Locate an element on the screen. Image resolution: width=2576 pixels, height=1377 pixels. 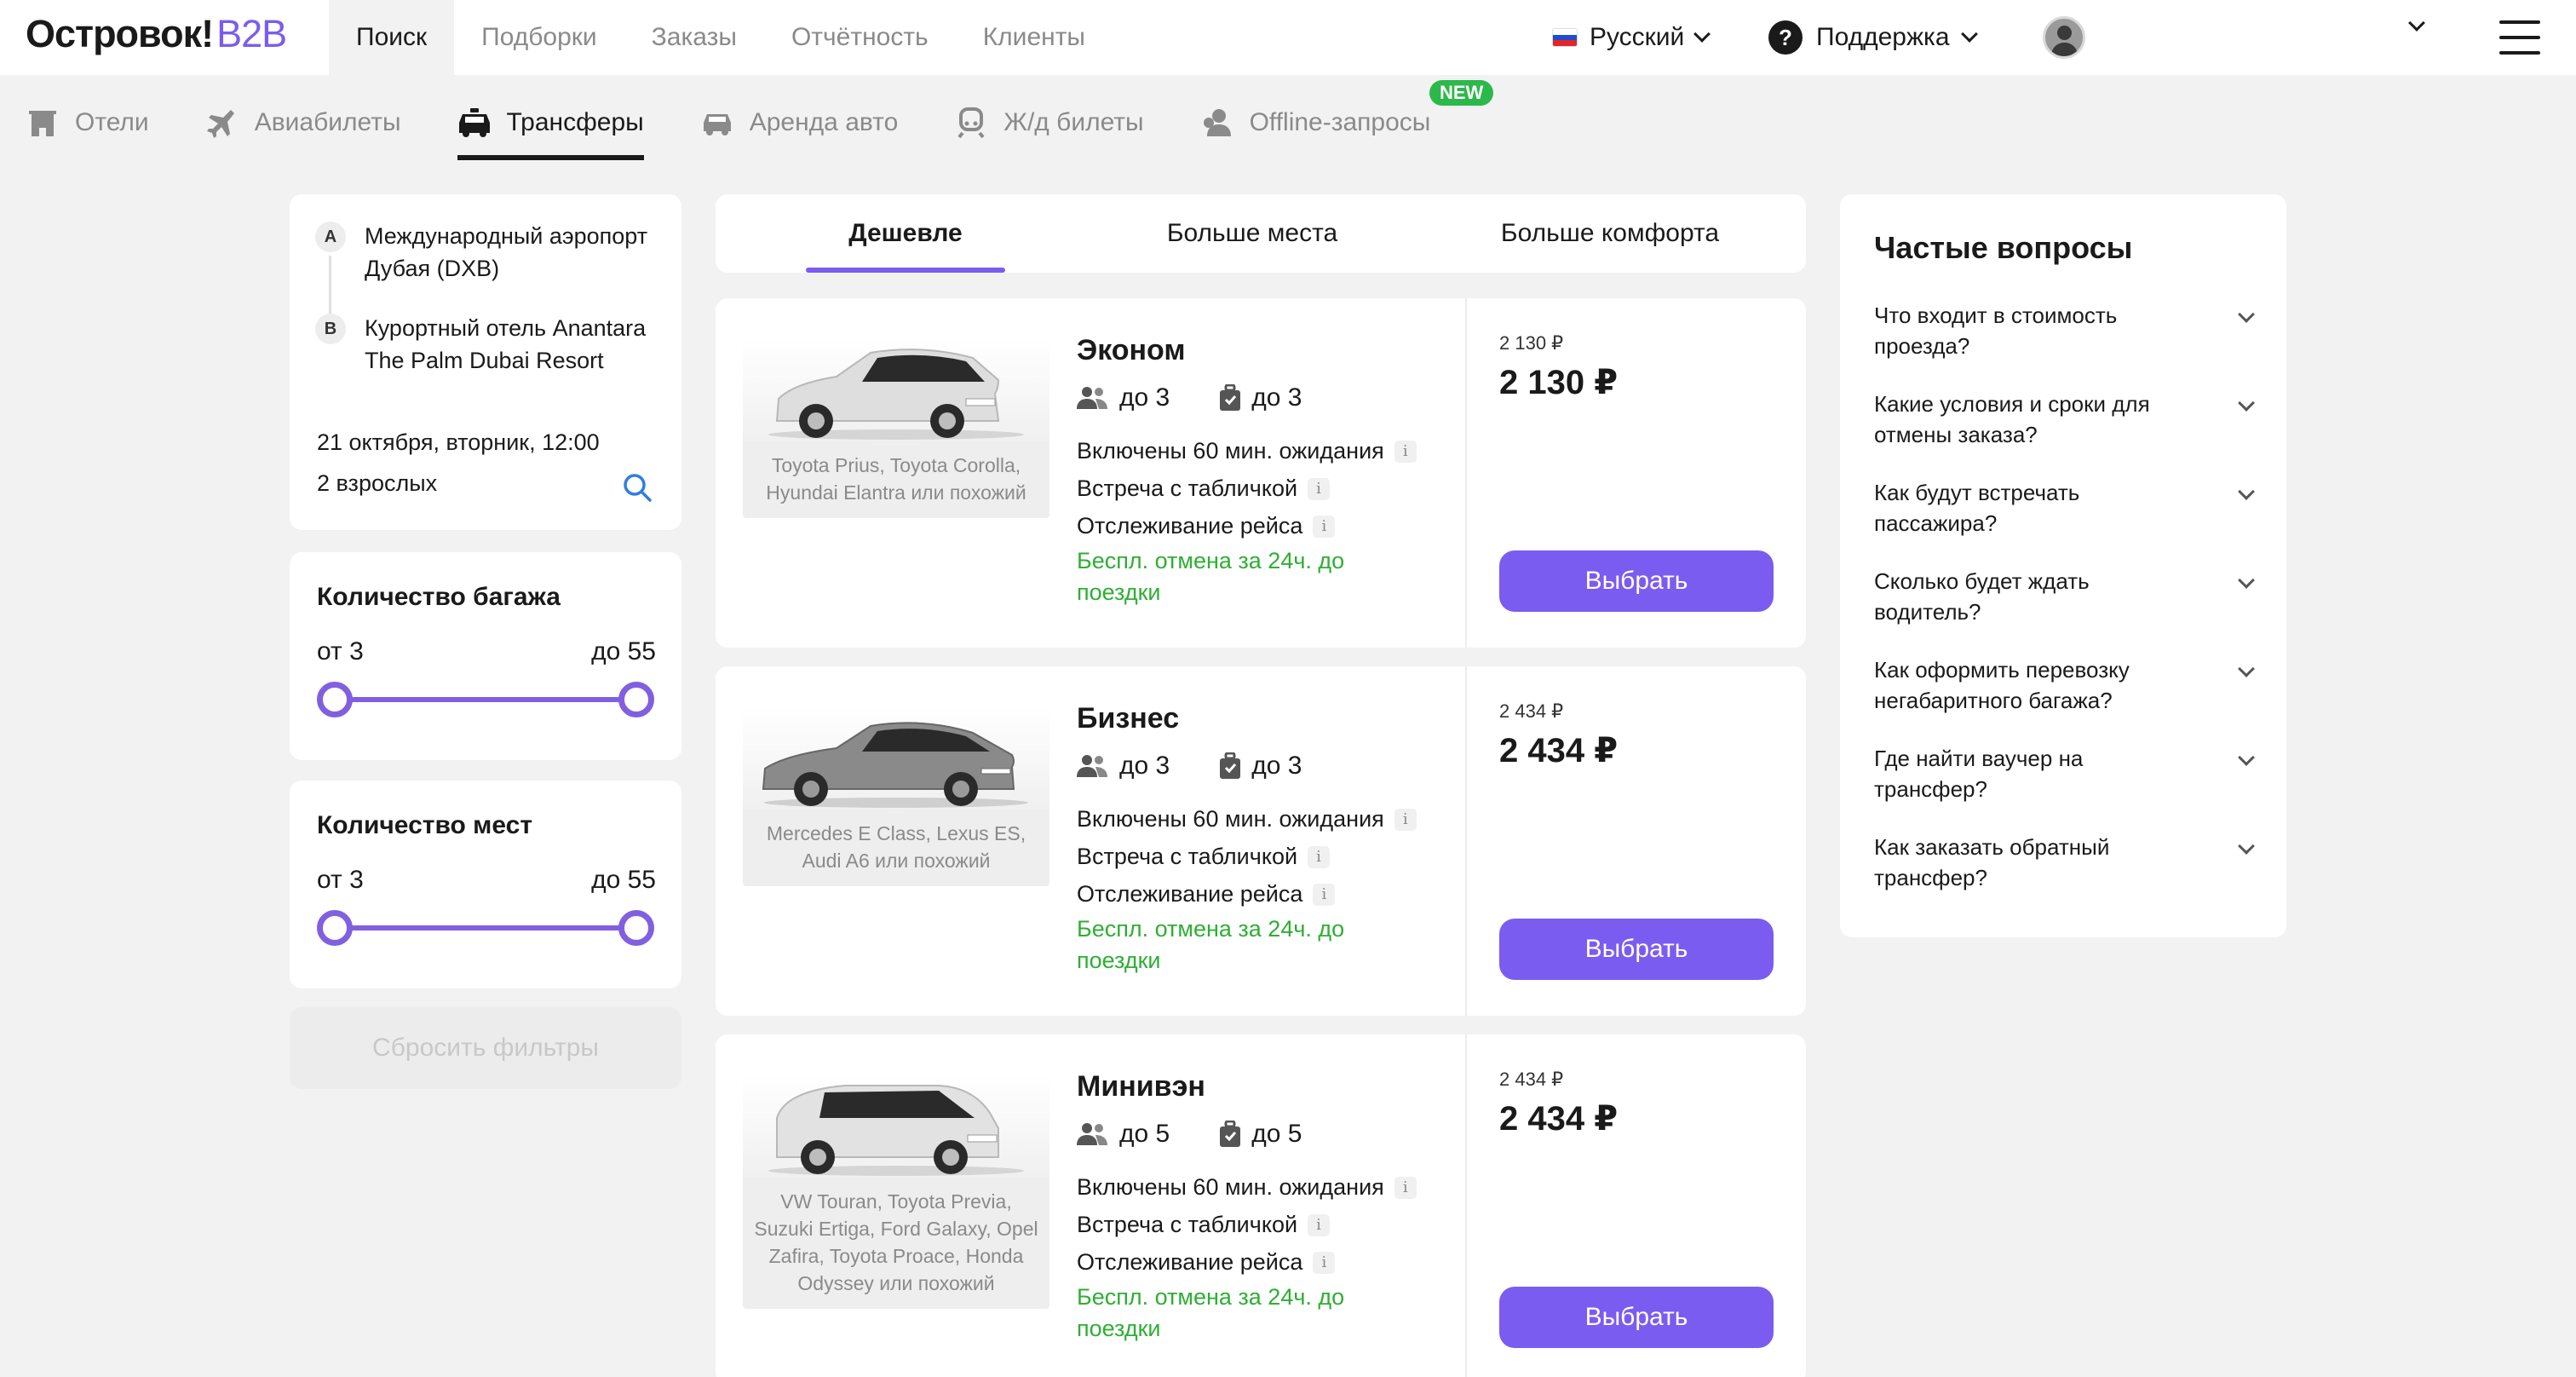
support-menu: ? Поддержка is located at coordinates (1873, 37).